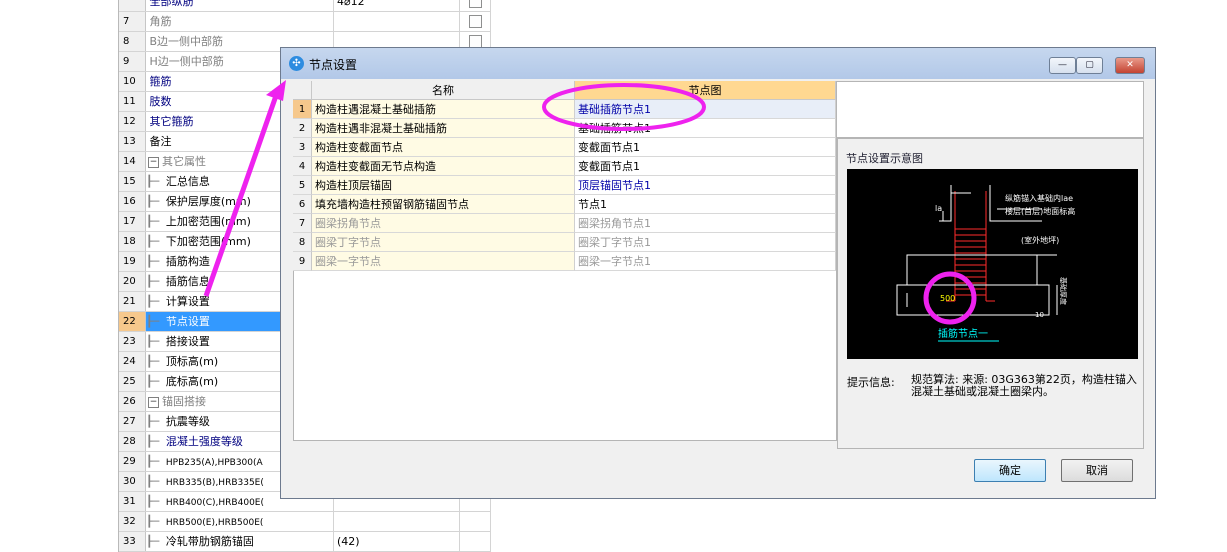  Describe the element at coordinates (443, 223) in the screenshot. I see `node-name-cell: 圈梁拐角节点` at that location.